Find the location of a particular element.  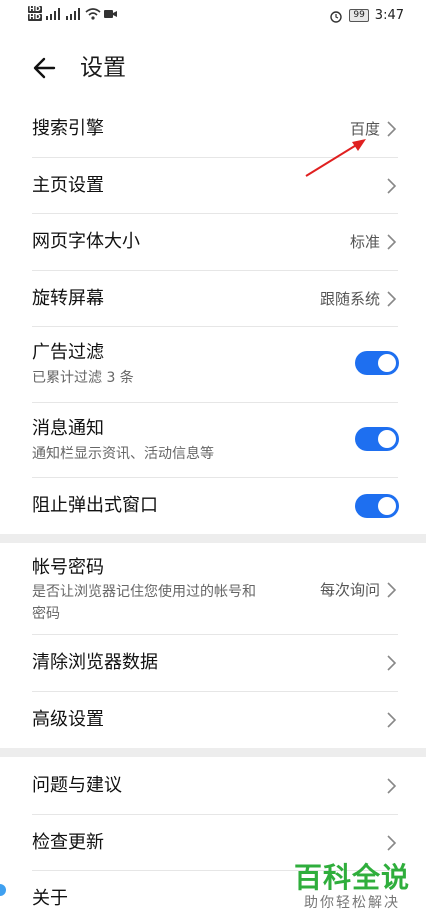

advanced-settings-row: 高级设置 is located at coordinates (213, 720).